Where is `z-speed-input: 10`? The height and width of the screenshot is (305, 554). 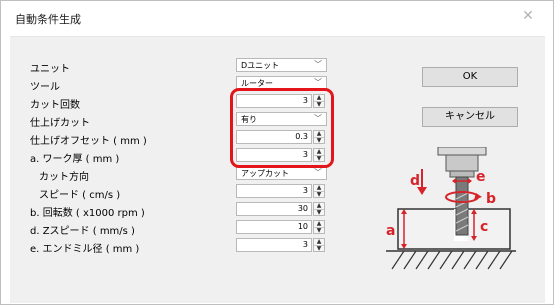
z-speed-input: 10 is located at coordinates (274, 227).